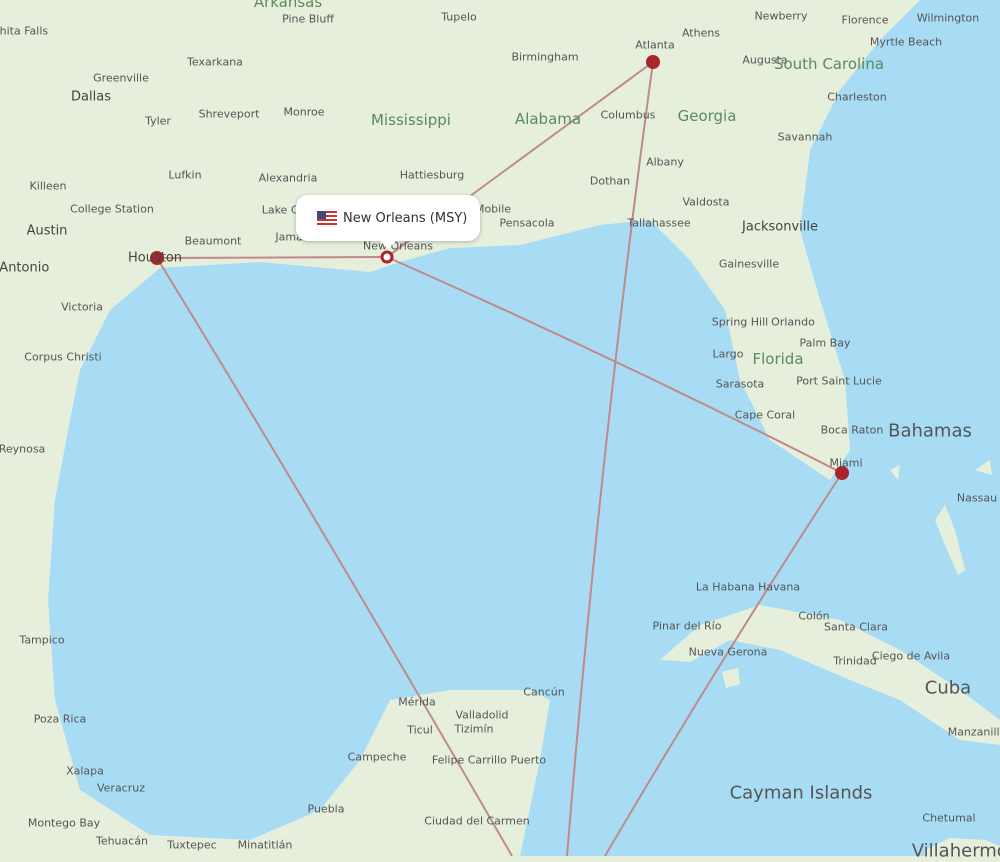  I want to click on place-label: South Carolina, so click(829, 64).